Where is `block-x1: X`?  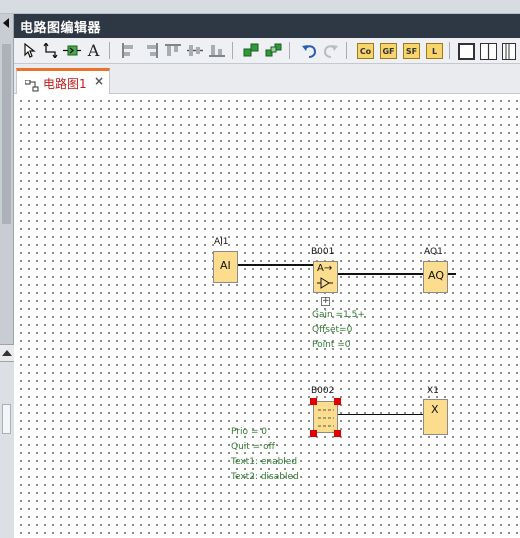 block-x1: X is located at coordinates (435, 417).